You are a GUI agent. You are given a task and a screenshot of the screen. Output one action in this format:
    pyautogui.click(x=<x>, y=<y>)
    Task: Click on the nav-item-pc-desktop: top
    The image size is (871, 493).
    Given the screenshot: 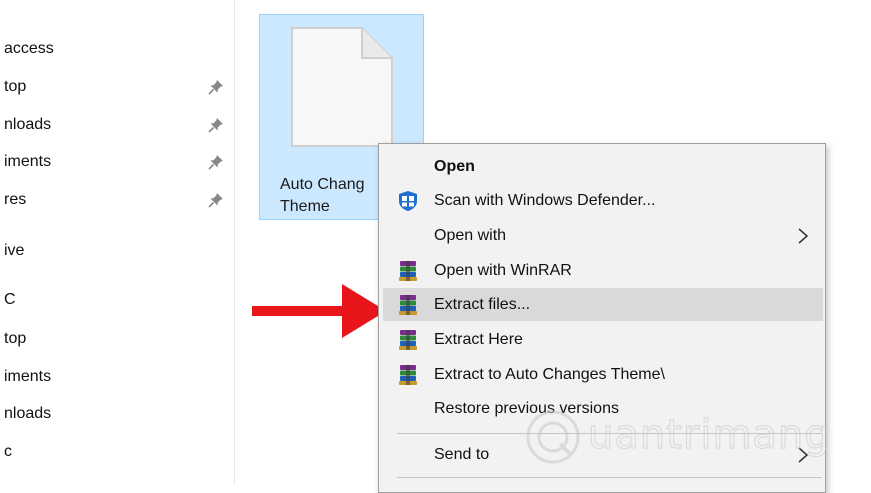 What is the action you would take?
    pyautogui.click(x=117, y=339)
    